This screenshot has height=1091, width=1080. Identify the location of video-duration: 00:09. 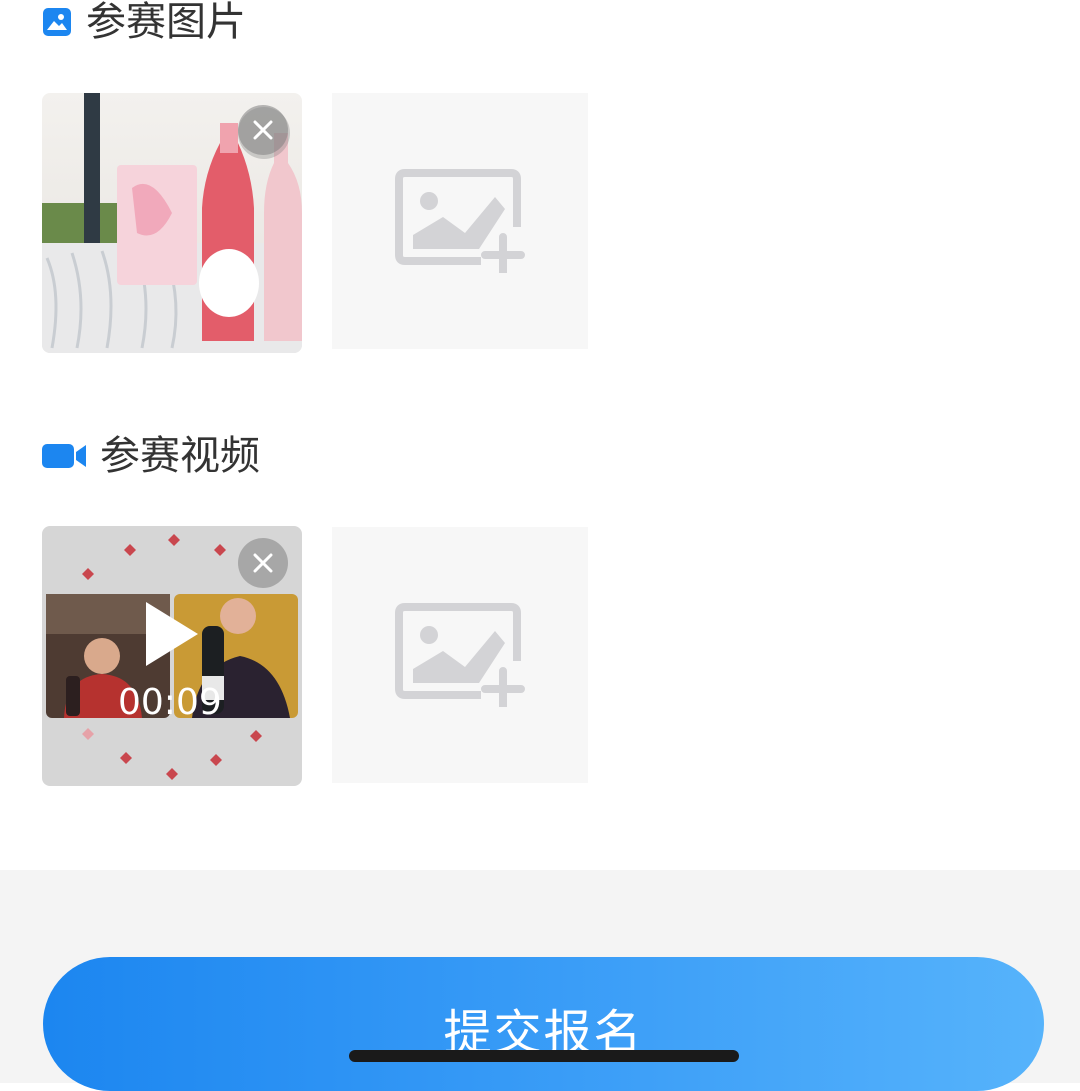
(170, 702).